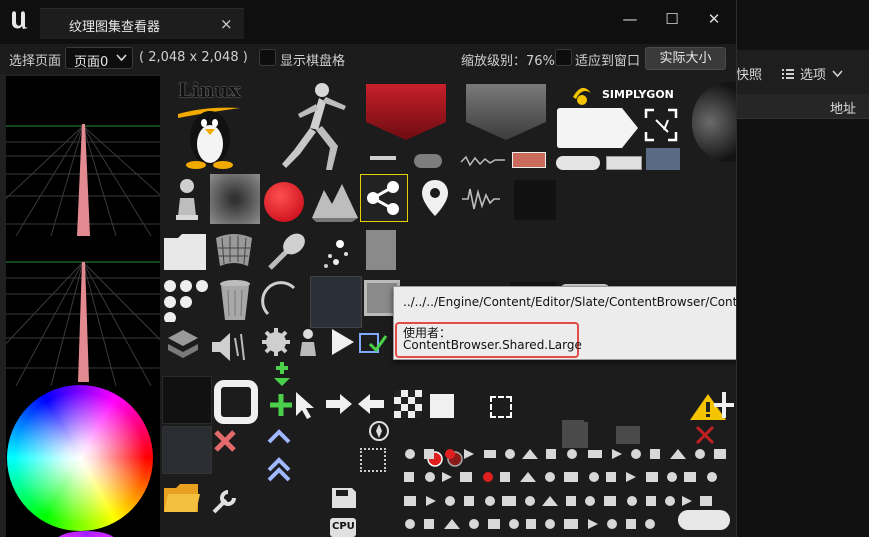 The image size is (869, 537). I want to click on title-bar: 纹理图集查看器 × — ☐ ✕, so click(368, 22).